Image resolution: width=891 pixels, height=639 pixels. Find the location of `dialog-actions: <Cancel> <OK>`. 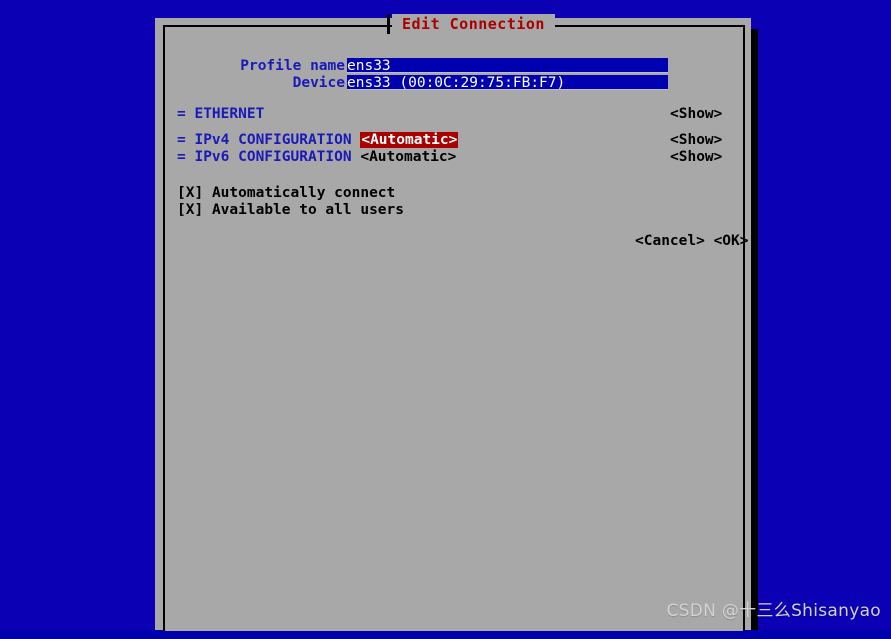

dialog-actions: <Cancel> <OK> is located at coordinates (692, 241).